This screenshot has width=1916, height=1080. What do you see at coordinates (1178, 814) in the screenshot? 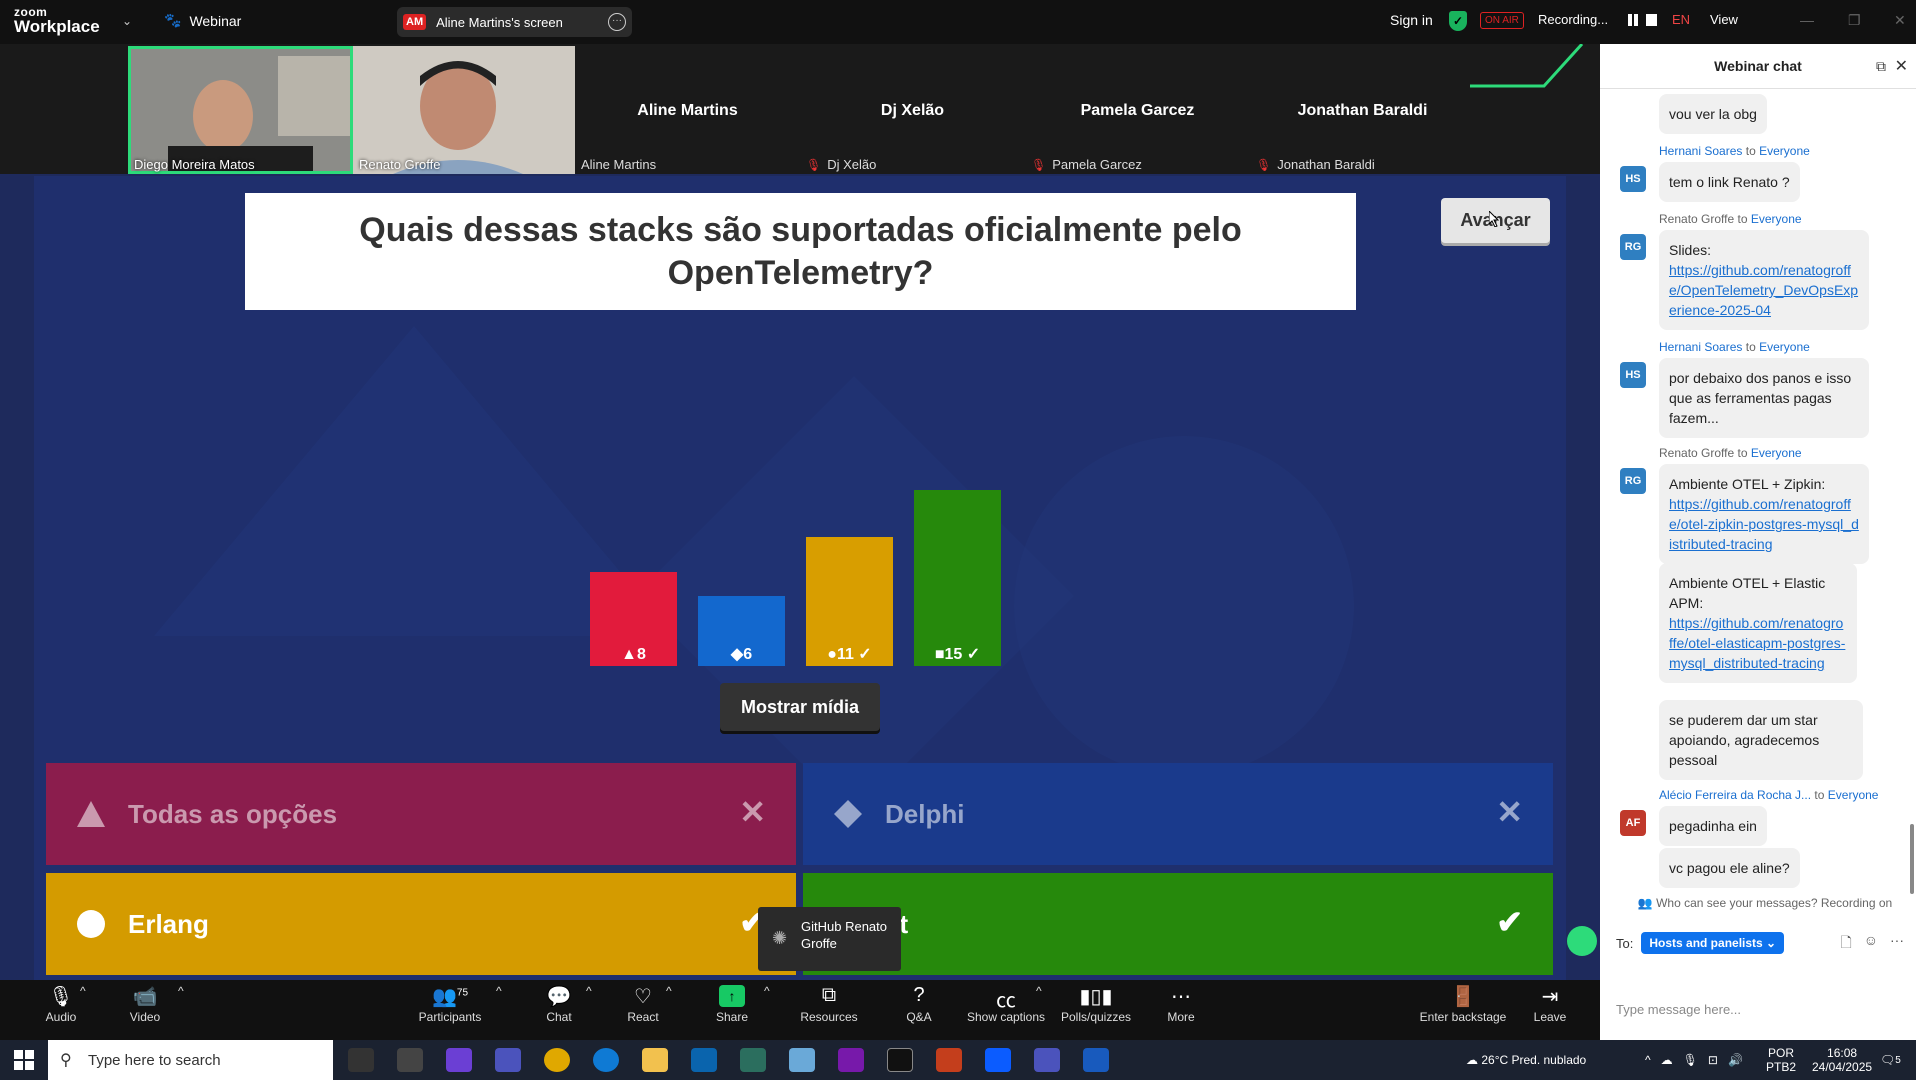
I see `answer-option-diamond: Delphi ✕` at bounding box center [1178, 814].